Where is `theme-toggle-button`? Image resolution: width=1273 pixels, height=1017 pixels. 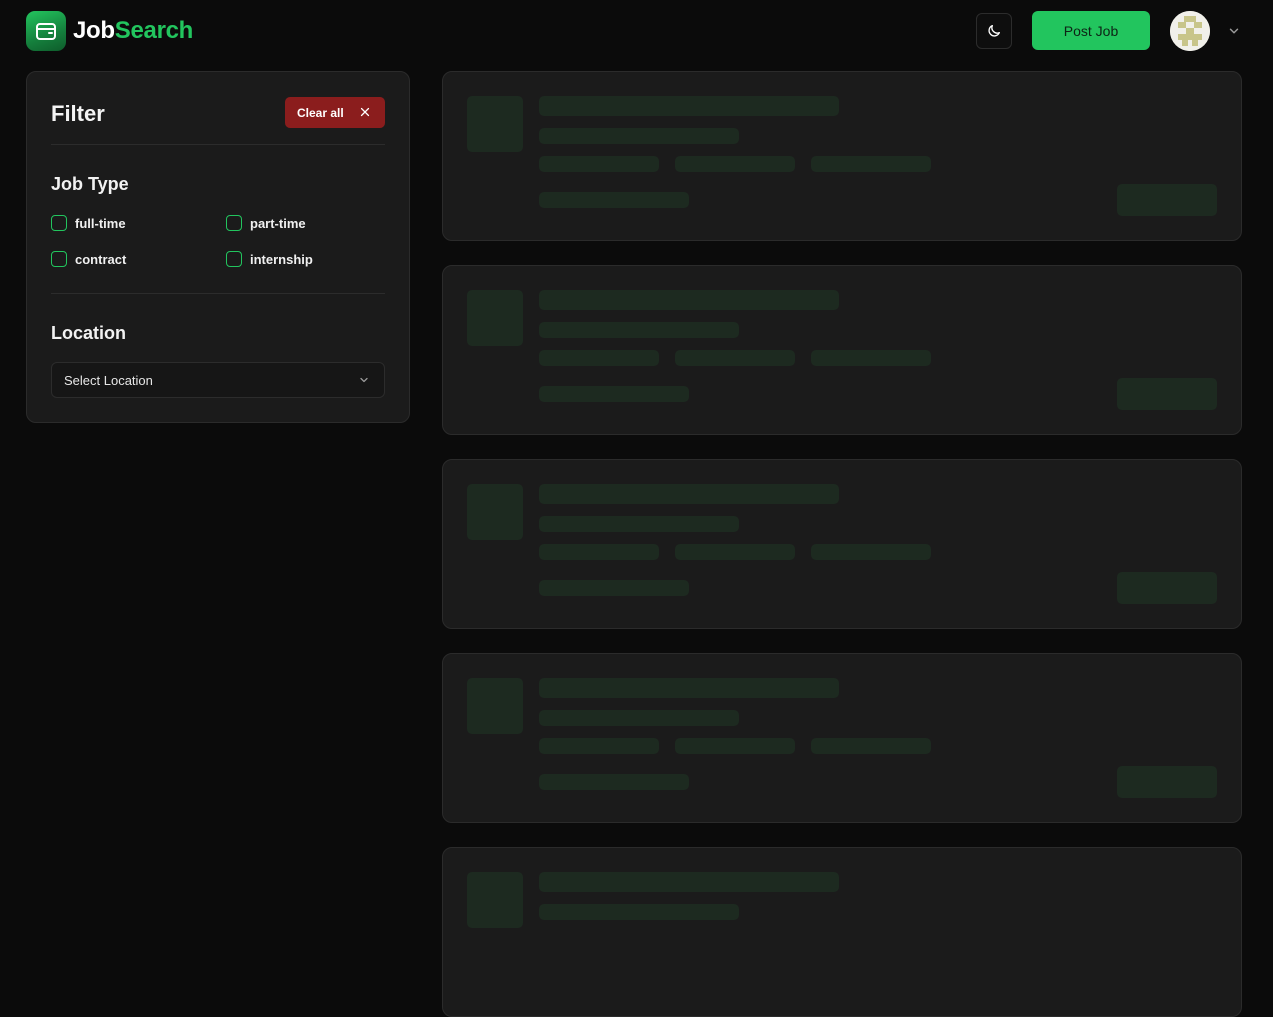 theme-toggle-button is located at coordinates (994, 31).